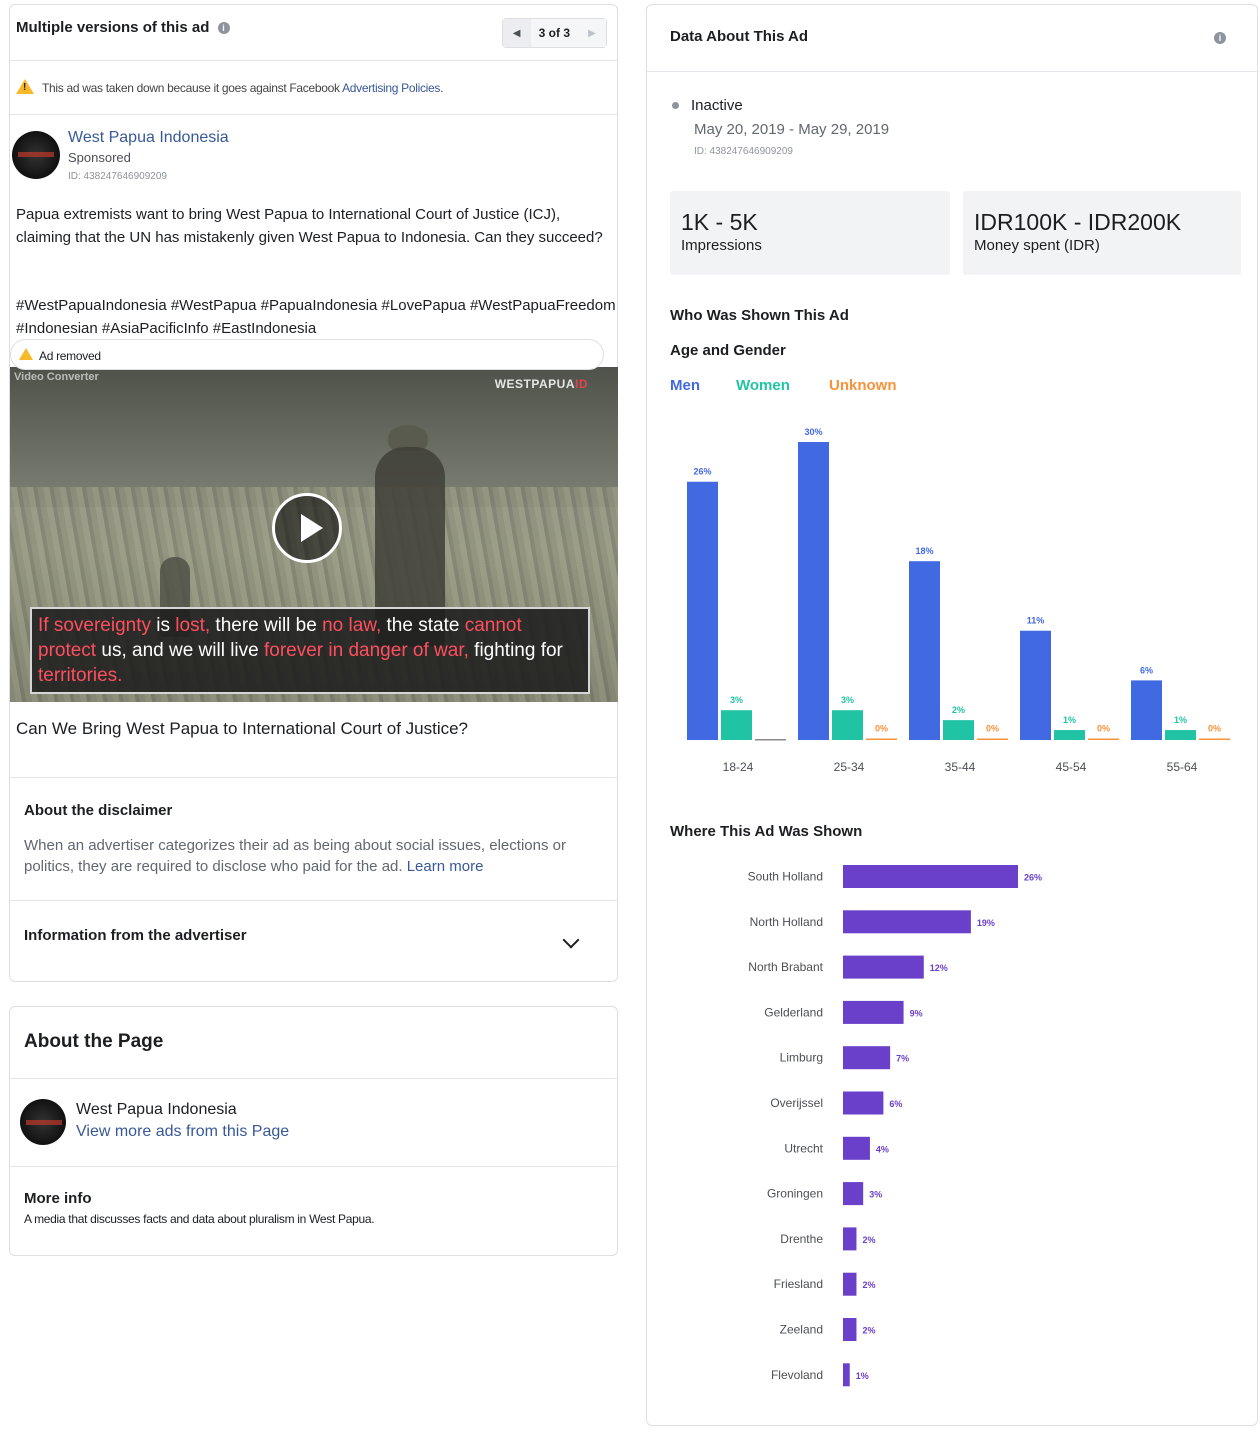  I want to click on data-about-ad-title: Data About This Ad, so click(739, 36).